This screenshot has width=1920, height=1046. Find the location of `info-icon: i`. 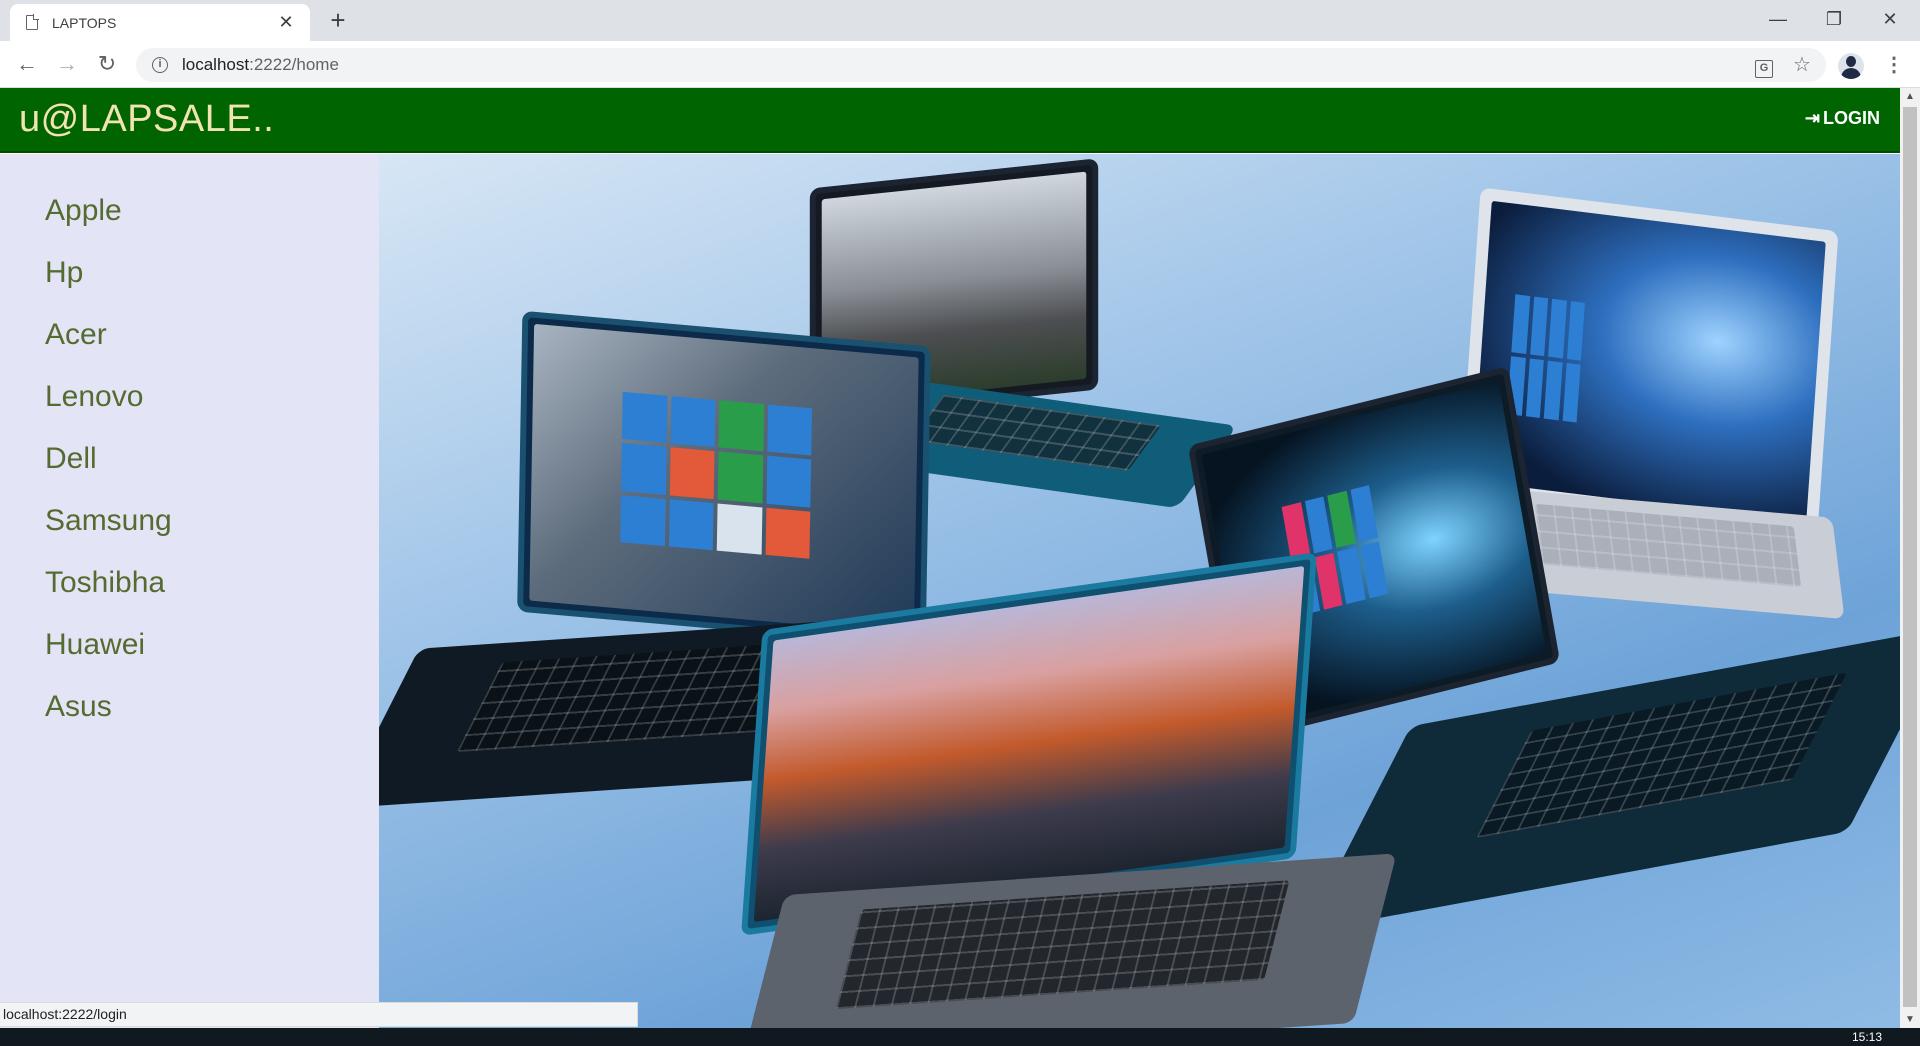

info-icon: i is located at coordinates (160, 65).